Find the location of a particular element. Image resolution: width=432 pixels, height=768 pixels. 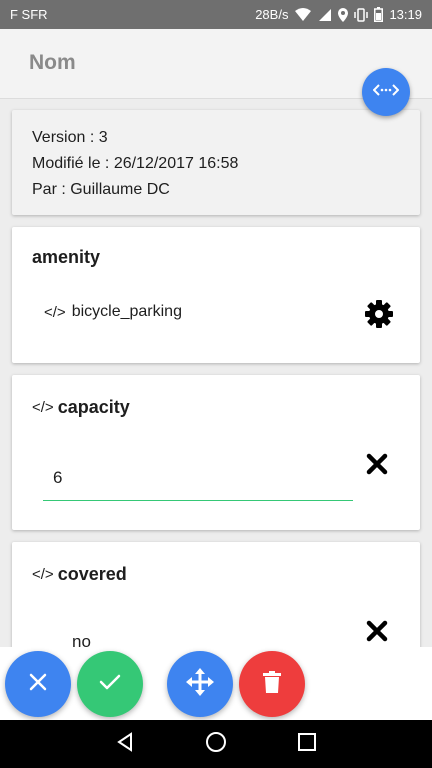

code-swap-icon is located at coordinates (386, 92).